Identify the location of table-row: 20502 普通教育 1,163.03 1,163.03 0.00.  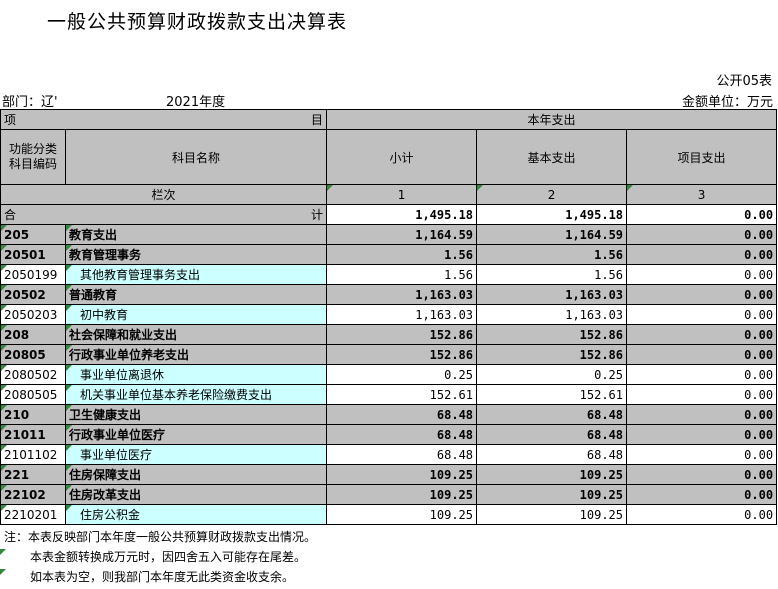
(389, 294).